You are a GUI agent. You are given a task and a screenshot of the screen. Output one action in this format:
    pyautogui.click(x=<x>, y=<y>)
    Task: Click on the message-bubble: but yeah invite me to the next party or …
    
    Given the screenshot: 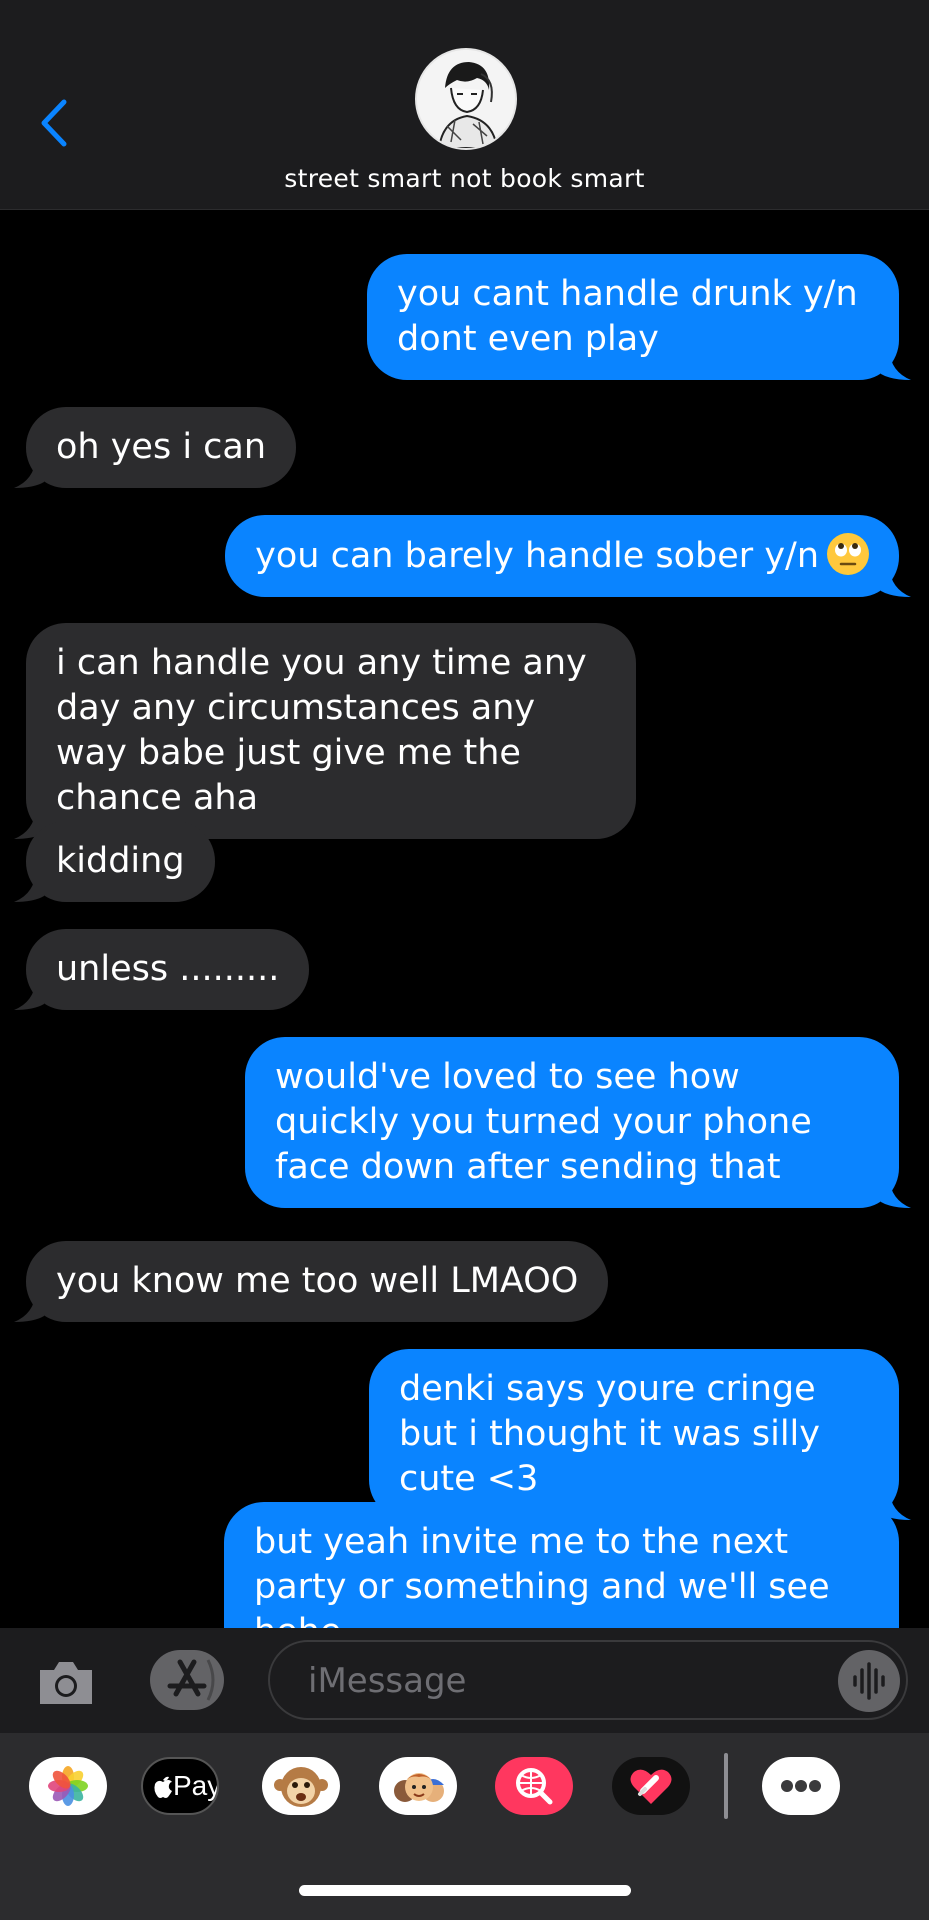 What is the action you would take?
    pyautogui.click(x=561, y=1565)
    